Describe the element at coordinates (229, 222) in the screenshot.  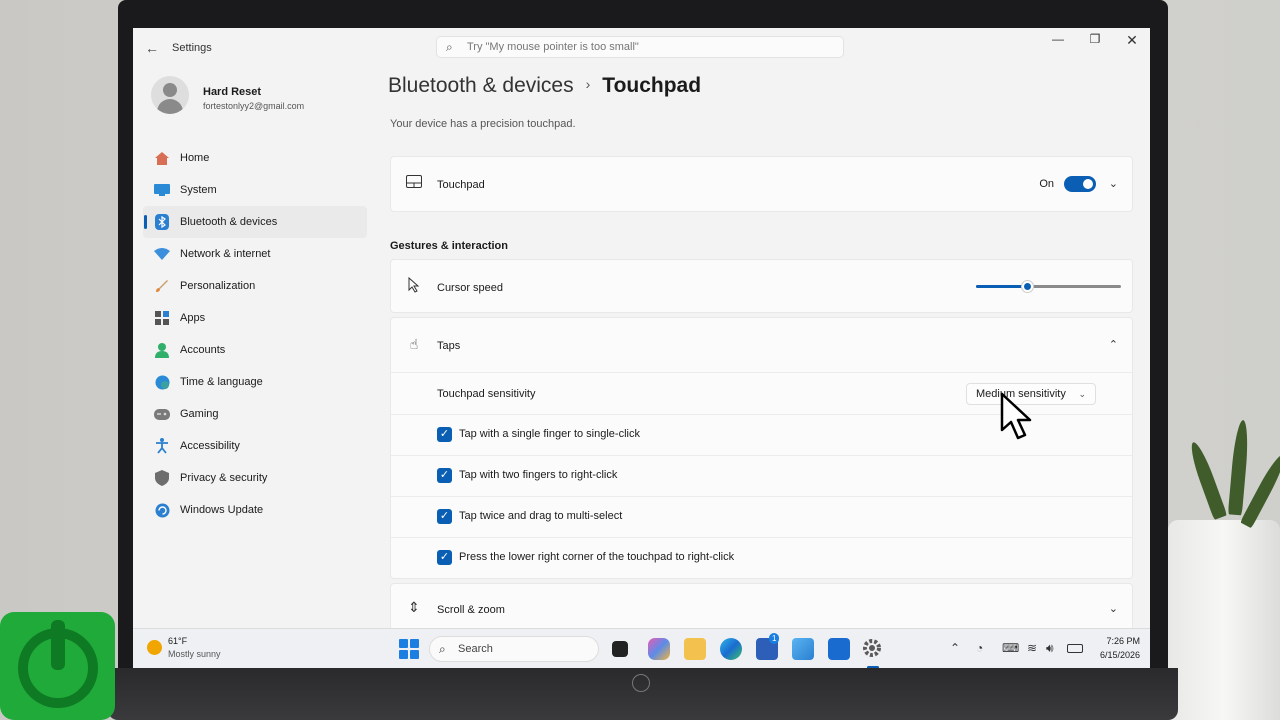
I see `sidebar-item-label: Bluetooth & devices` at that location.